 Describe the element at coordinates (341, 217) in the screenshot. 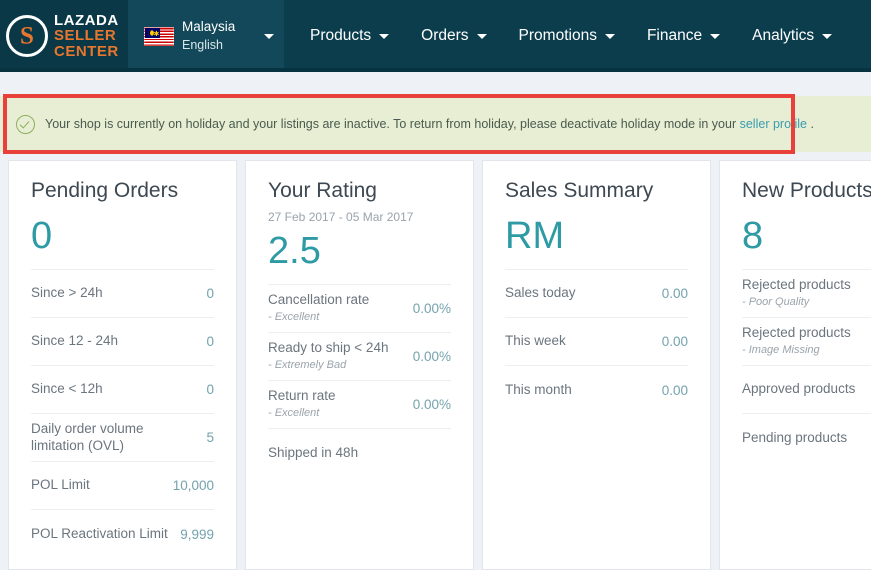

I see `card-date-range: 27 Feb 2017 - 05 Mar 2017` at that location.